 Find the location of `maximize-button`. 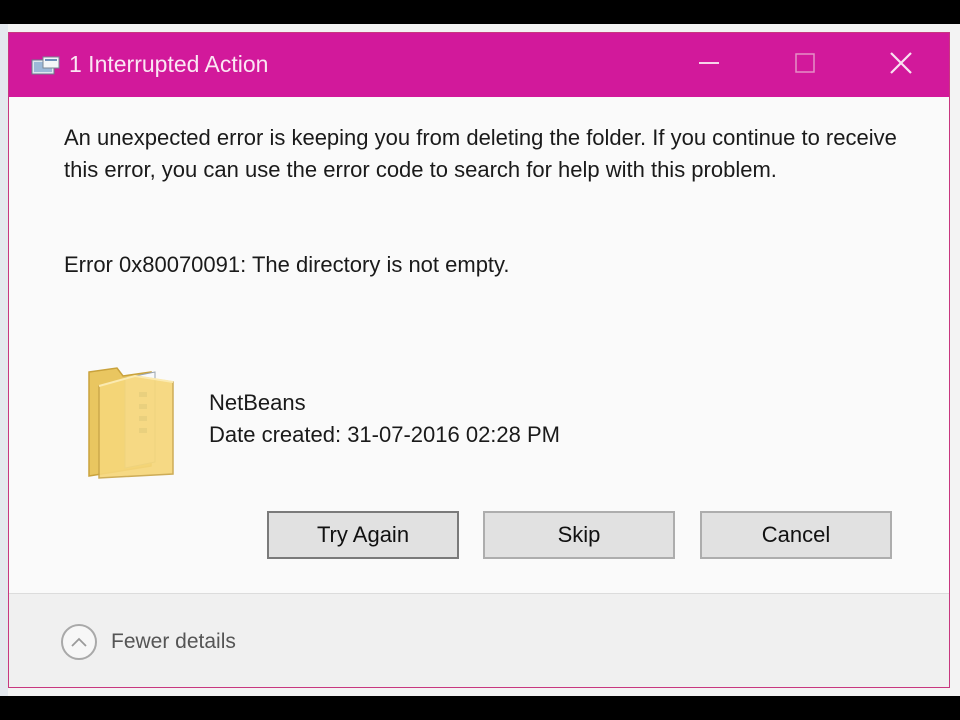

maximize-button is located at coordinates (805, 65).